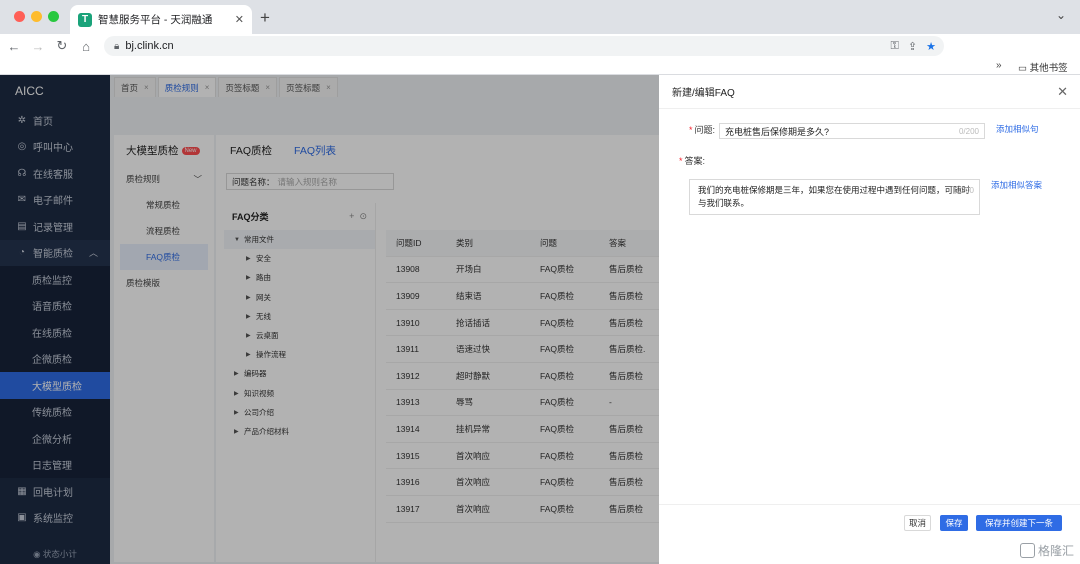 The width and height of the screenshot is (1080, 564). What do you see at coordinates (524, 46) in the screenshot?
I see `url-bar: 🔒︎ bj.clink.cn ⚿ ⇪ ★` at bounding box center [524, 46].